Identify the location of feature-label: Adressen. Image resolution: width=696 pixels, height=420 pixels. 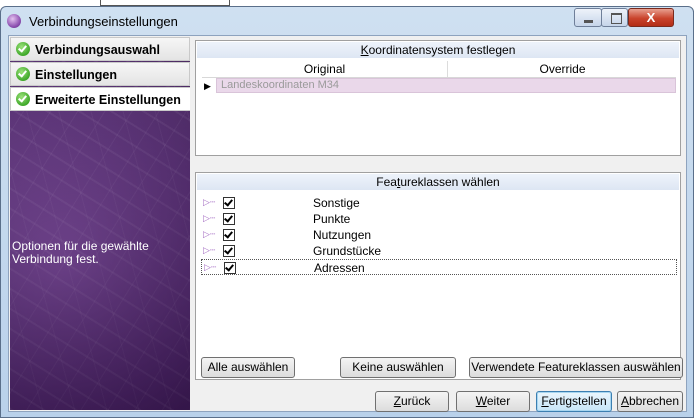
(339, 268).